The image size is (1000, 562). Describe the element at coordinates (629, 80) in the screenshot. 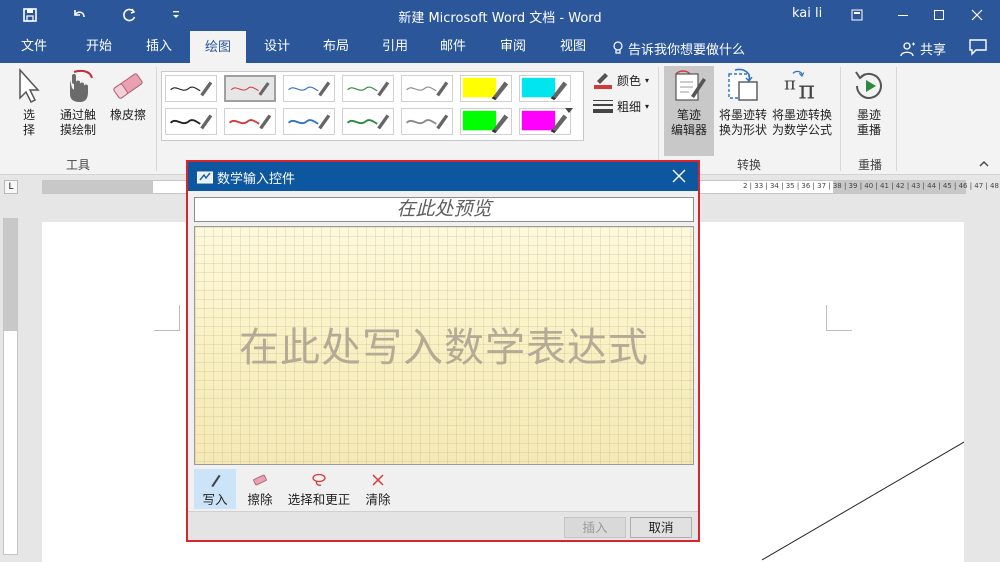

I see `pen-color-label: 颜色` at that location.